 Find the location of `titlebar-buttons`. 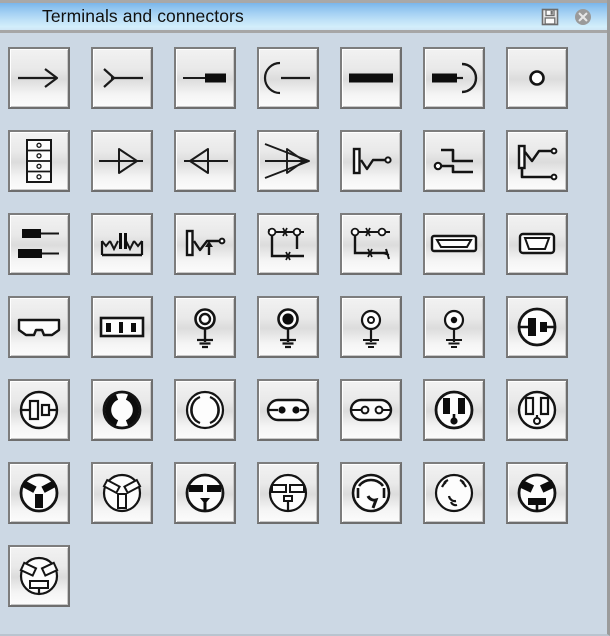

titlebar-buttons is located at coordinates (566, 16).